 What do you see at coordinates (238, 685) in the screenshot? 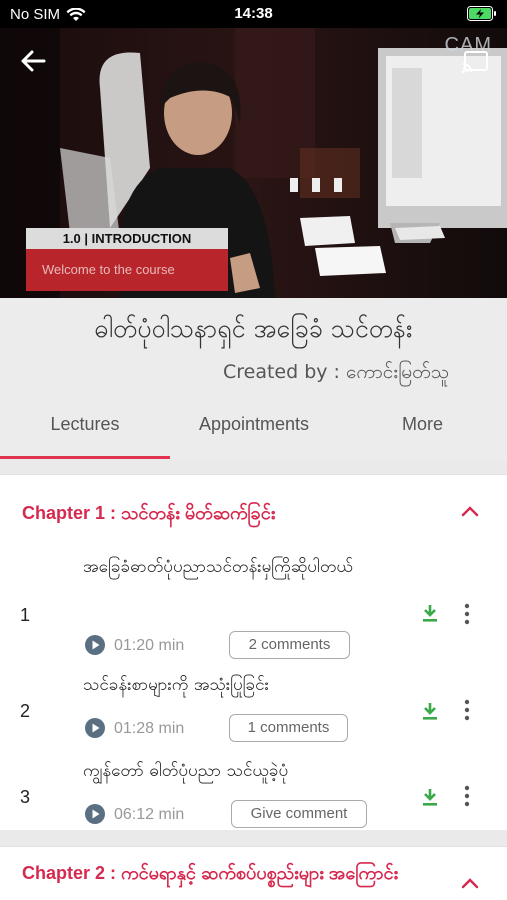
I see `lecture-title: သင်ခန်းစာများကို အသုံးပြုခြင်း` at bounding box center [238, 685].